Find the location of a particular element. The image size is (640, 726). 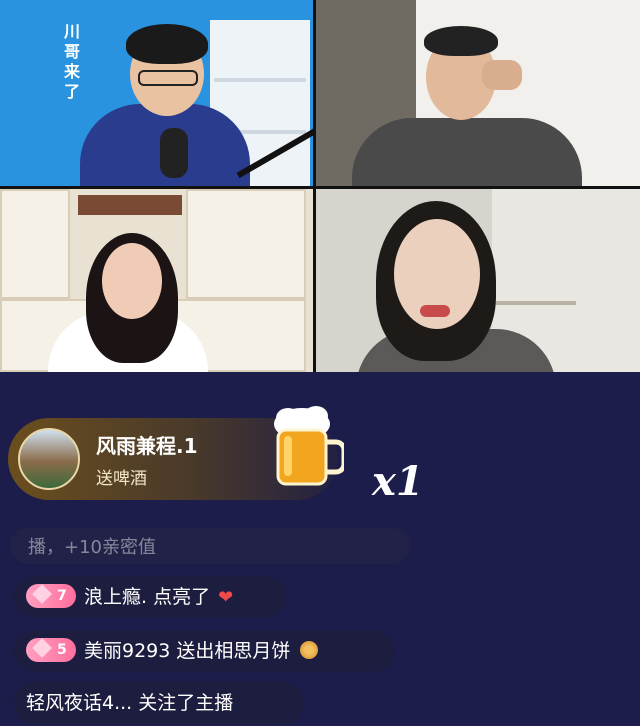

heart-icon: ❤ is located at coordinates (226, 597).